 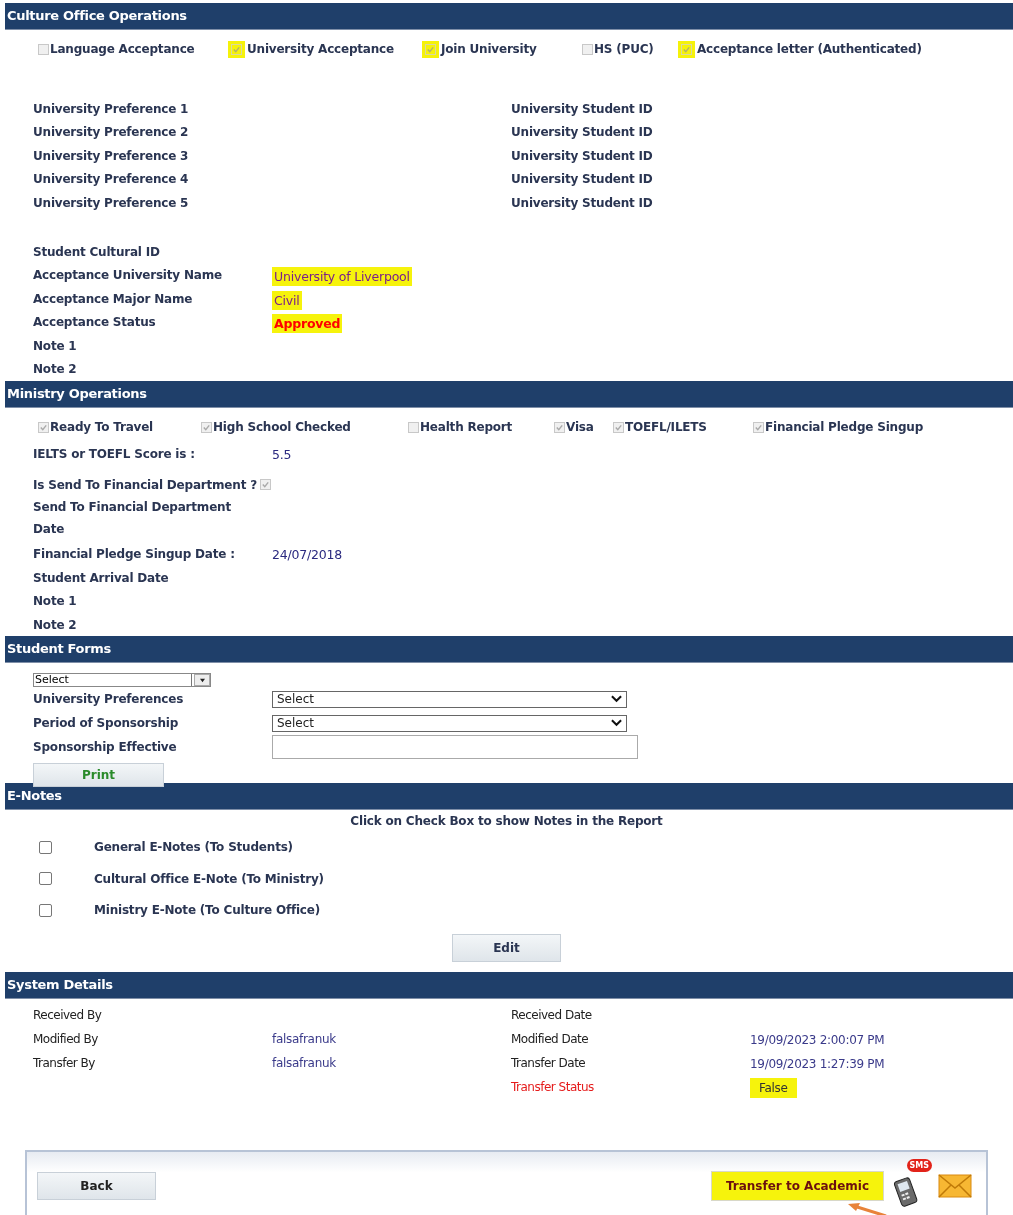 I want to click on field-label: University Preference 5, so click(x=111, y=203).